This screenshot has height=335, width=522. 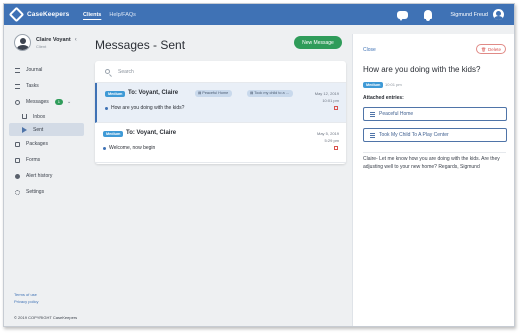 I want to click on attached-entries-label: Attached entries:, so click(x=383, y=98).